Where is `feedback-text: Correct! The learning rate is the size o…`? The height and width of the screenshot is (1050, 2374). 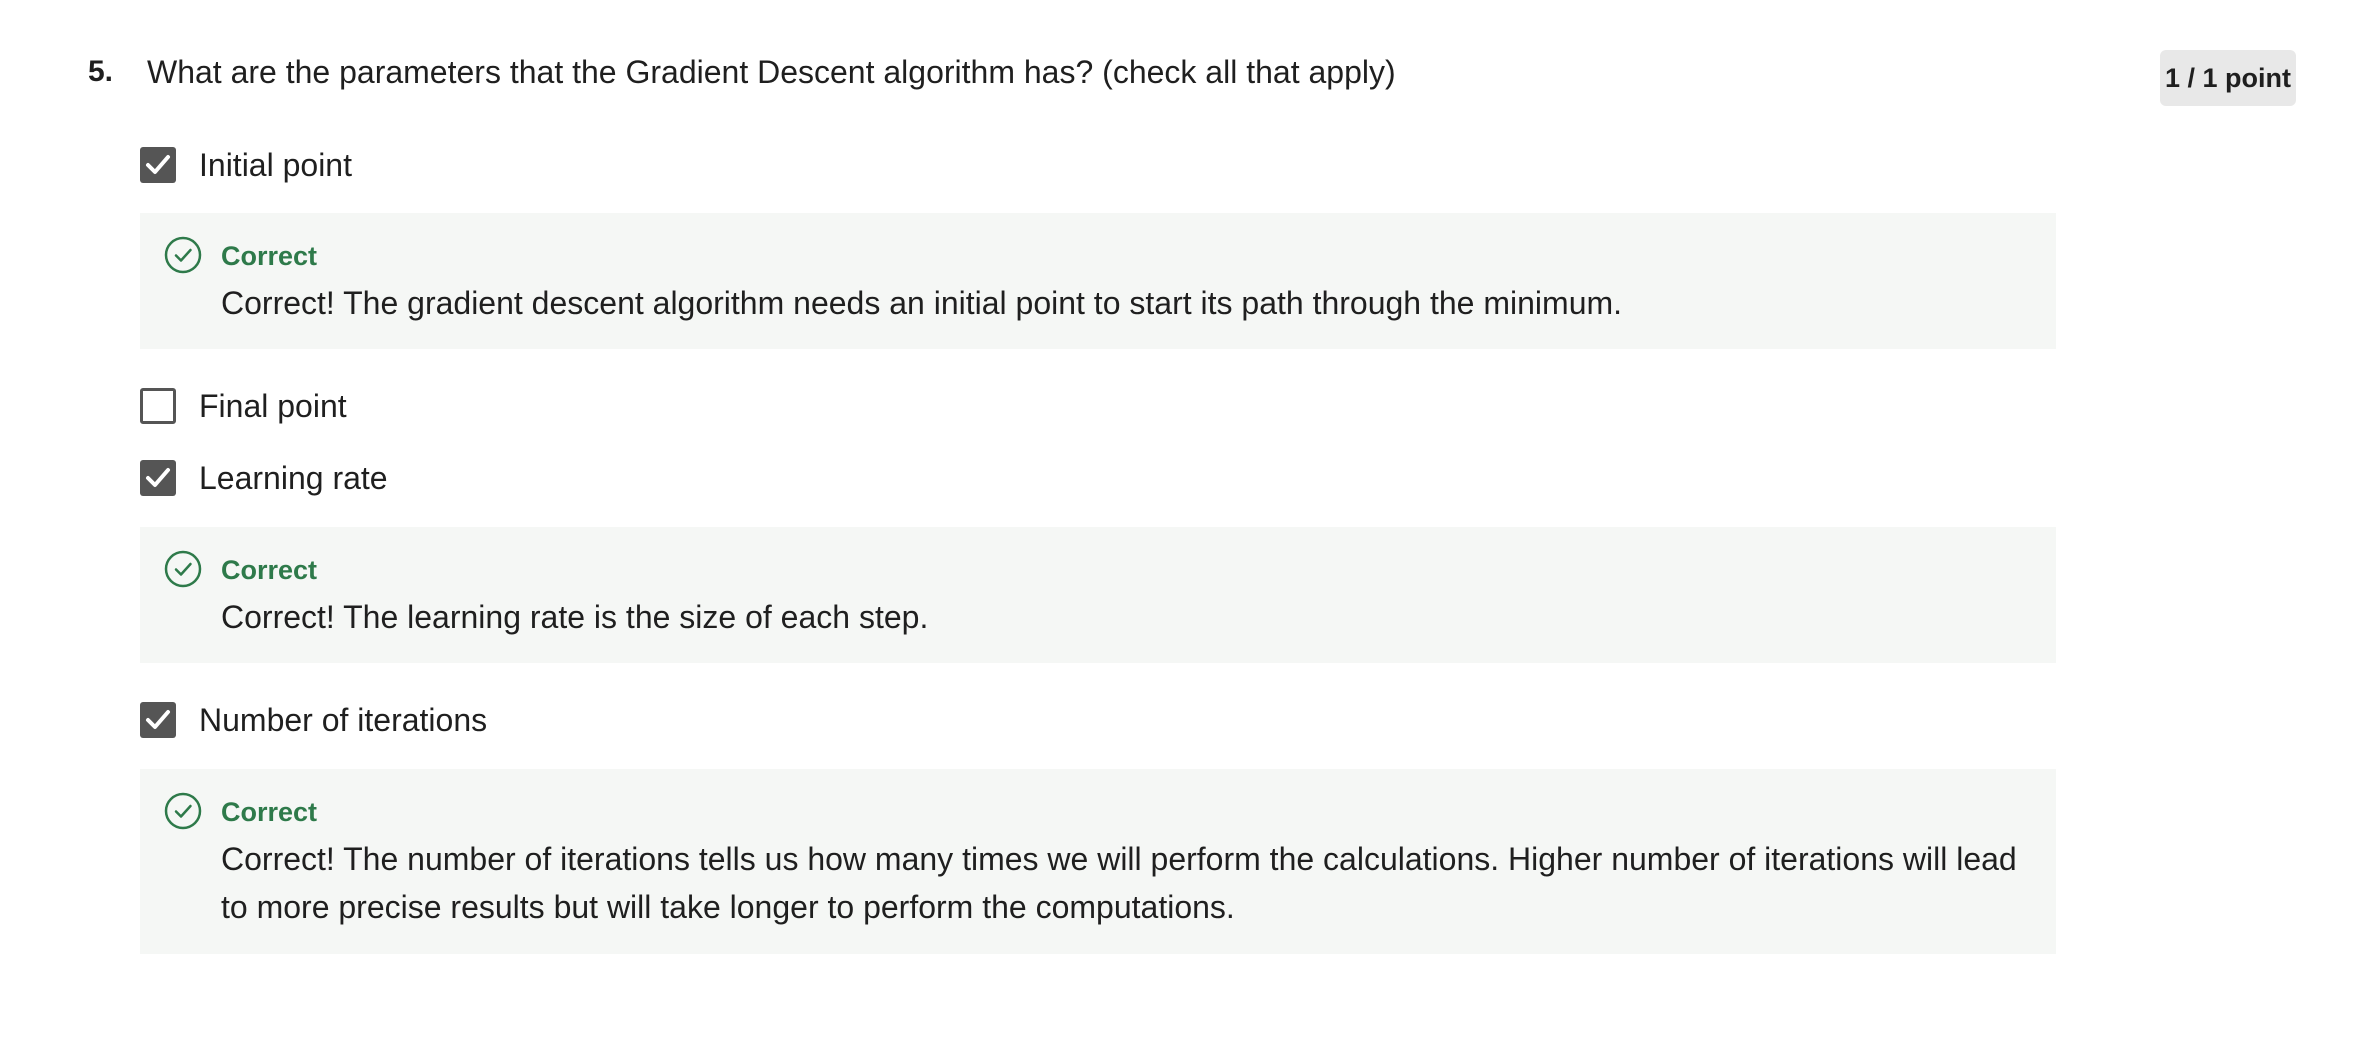
feedback-text: Correct! The learning rate is the size o… is located at coordinates (575, 617).